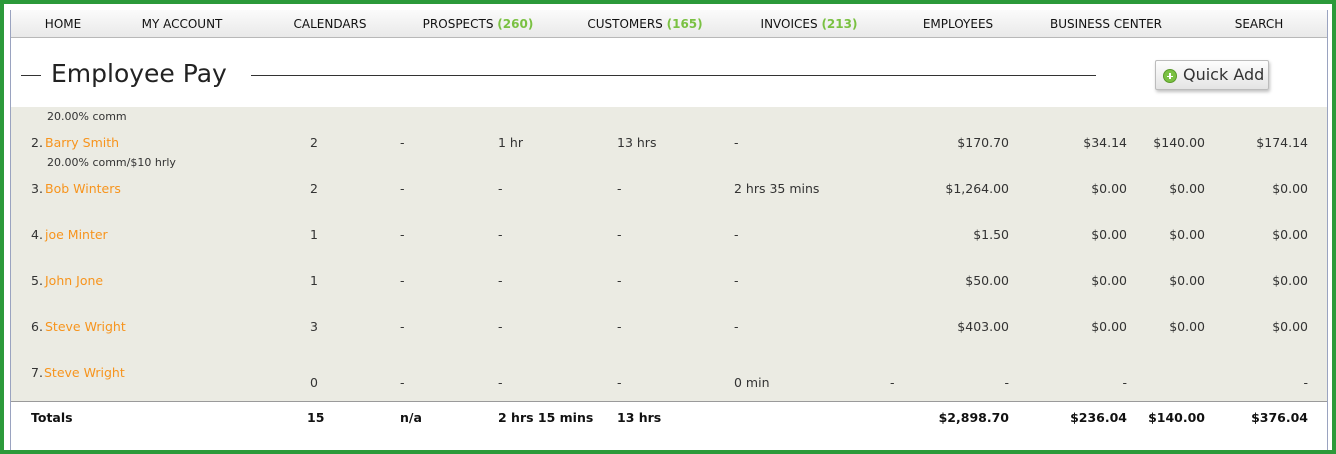 Image resolution: width=1336 pixels, height=454 pixels. What do you see at coordinates (637, 142) in the screenshot?
I see `cell-col4: 13 hrs` at bounding box center [637, 142].